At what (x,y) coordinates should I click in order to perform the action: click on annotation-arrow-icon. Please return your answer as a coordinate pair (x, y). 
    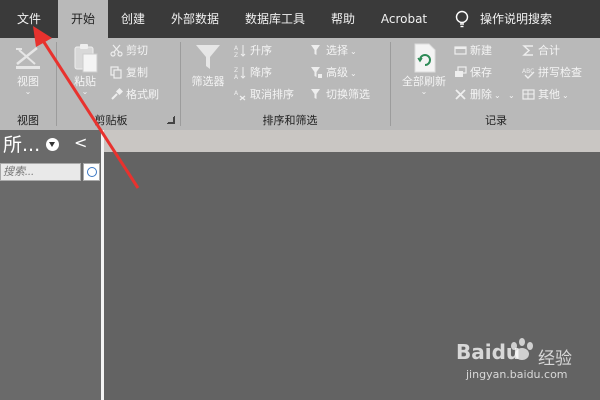
    Looking at the image, I should click on (86, 107).